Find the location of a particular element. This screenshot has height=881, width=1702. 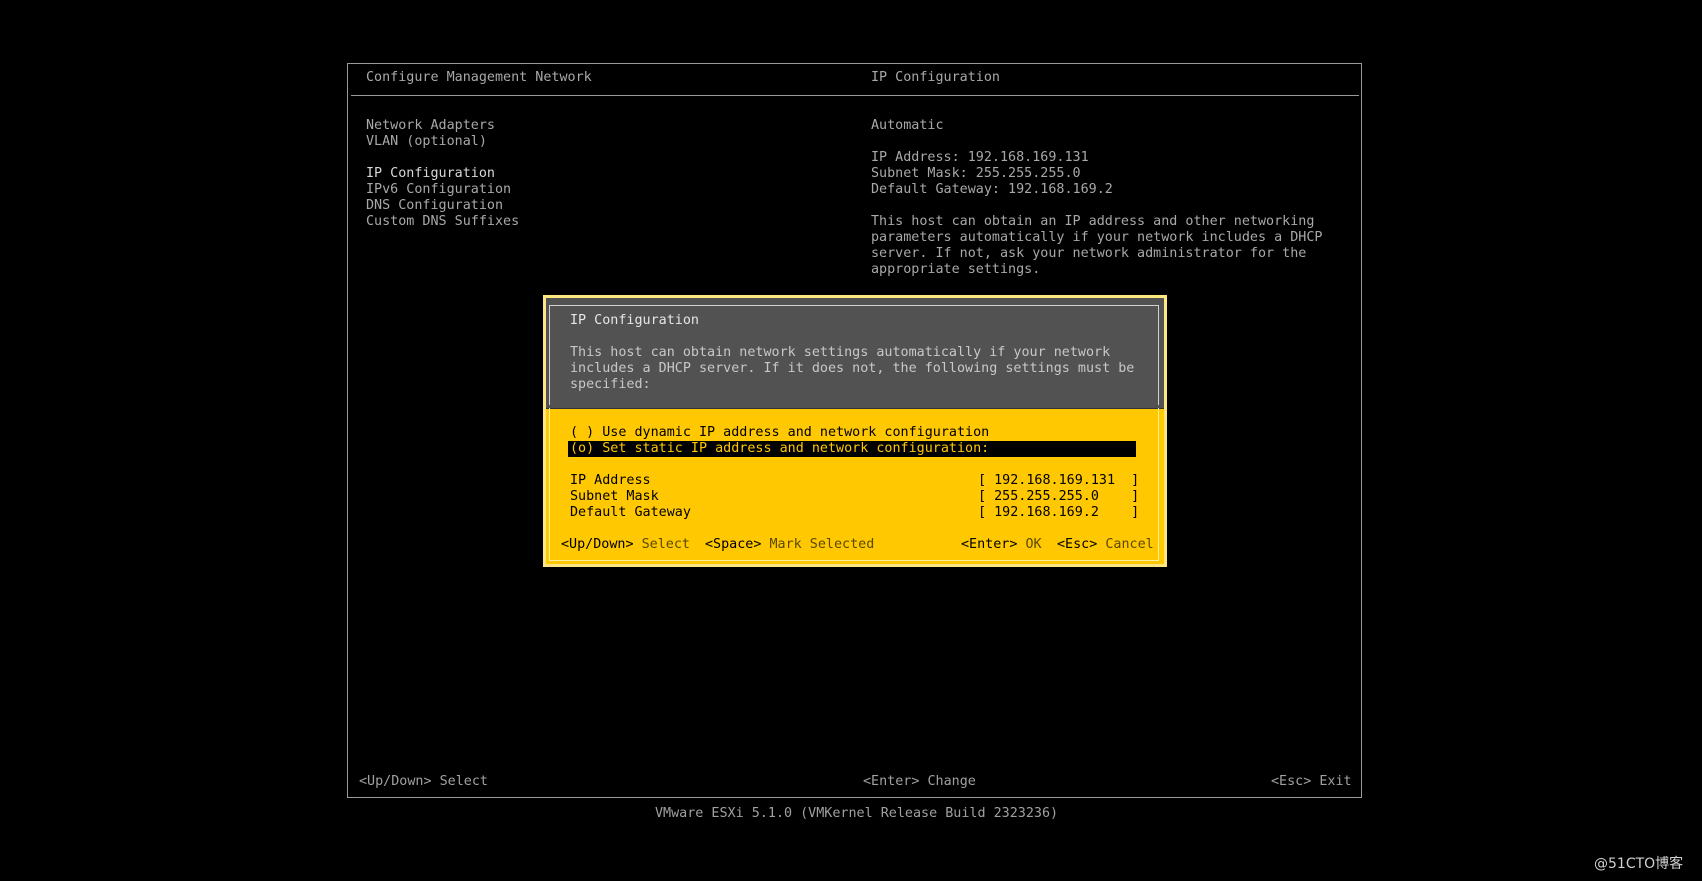

menu-item-vlan: VLAN (optional) is located at coordinates (426, 142).